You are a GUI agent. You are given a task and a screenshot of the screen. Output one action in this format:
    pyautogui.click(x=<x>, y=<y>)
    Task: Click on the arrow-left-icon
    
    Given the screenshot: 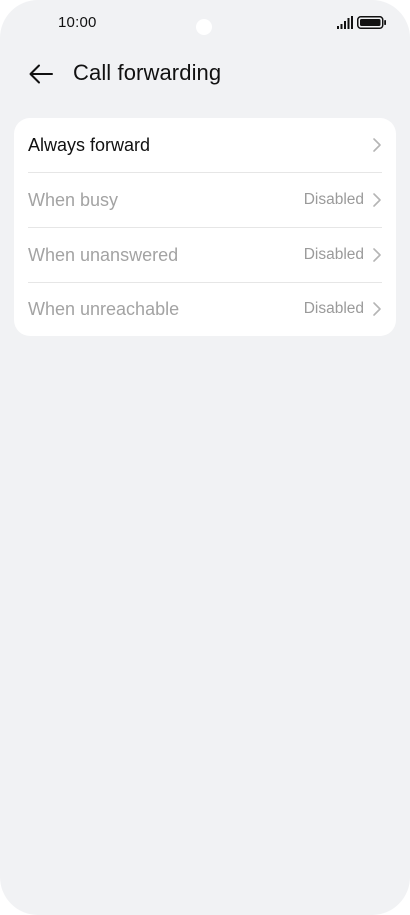 What is the action you would take?
    pyautogui.click(x=41, y=74)
    